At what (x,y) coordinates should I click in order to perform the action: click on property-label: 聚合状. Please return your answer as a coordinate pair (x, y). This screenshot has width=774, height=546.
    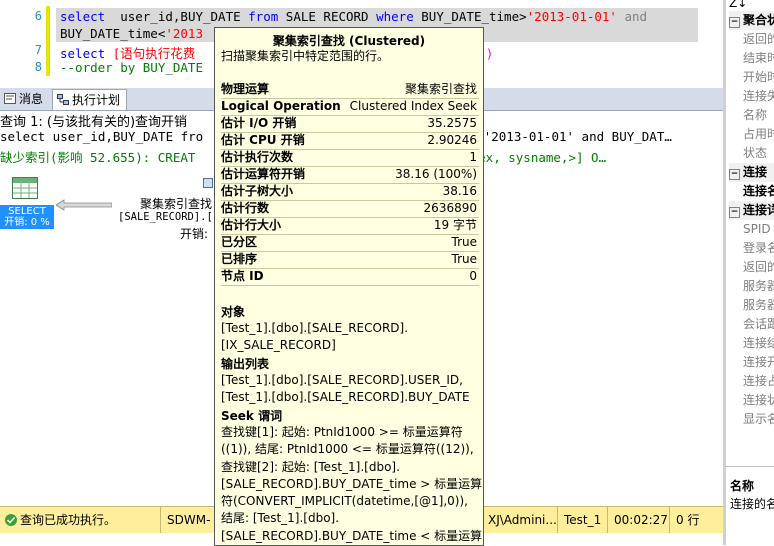
    Looking at the image, I should click on (758, 20).